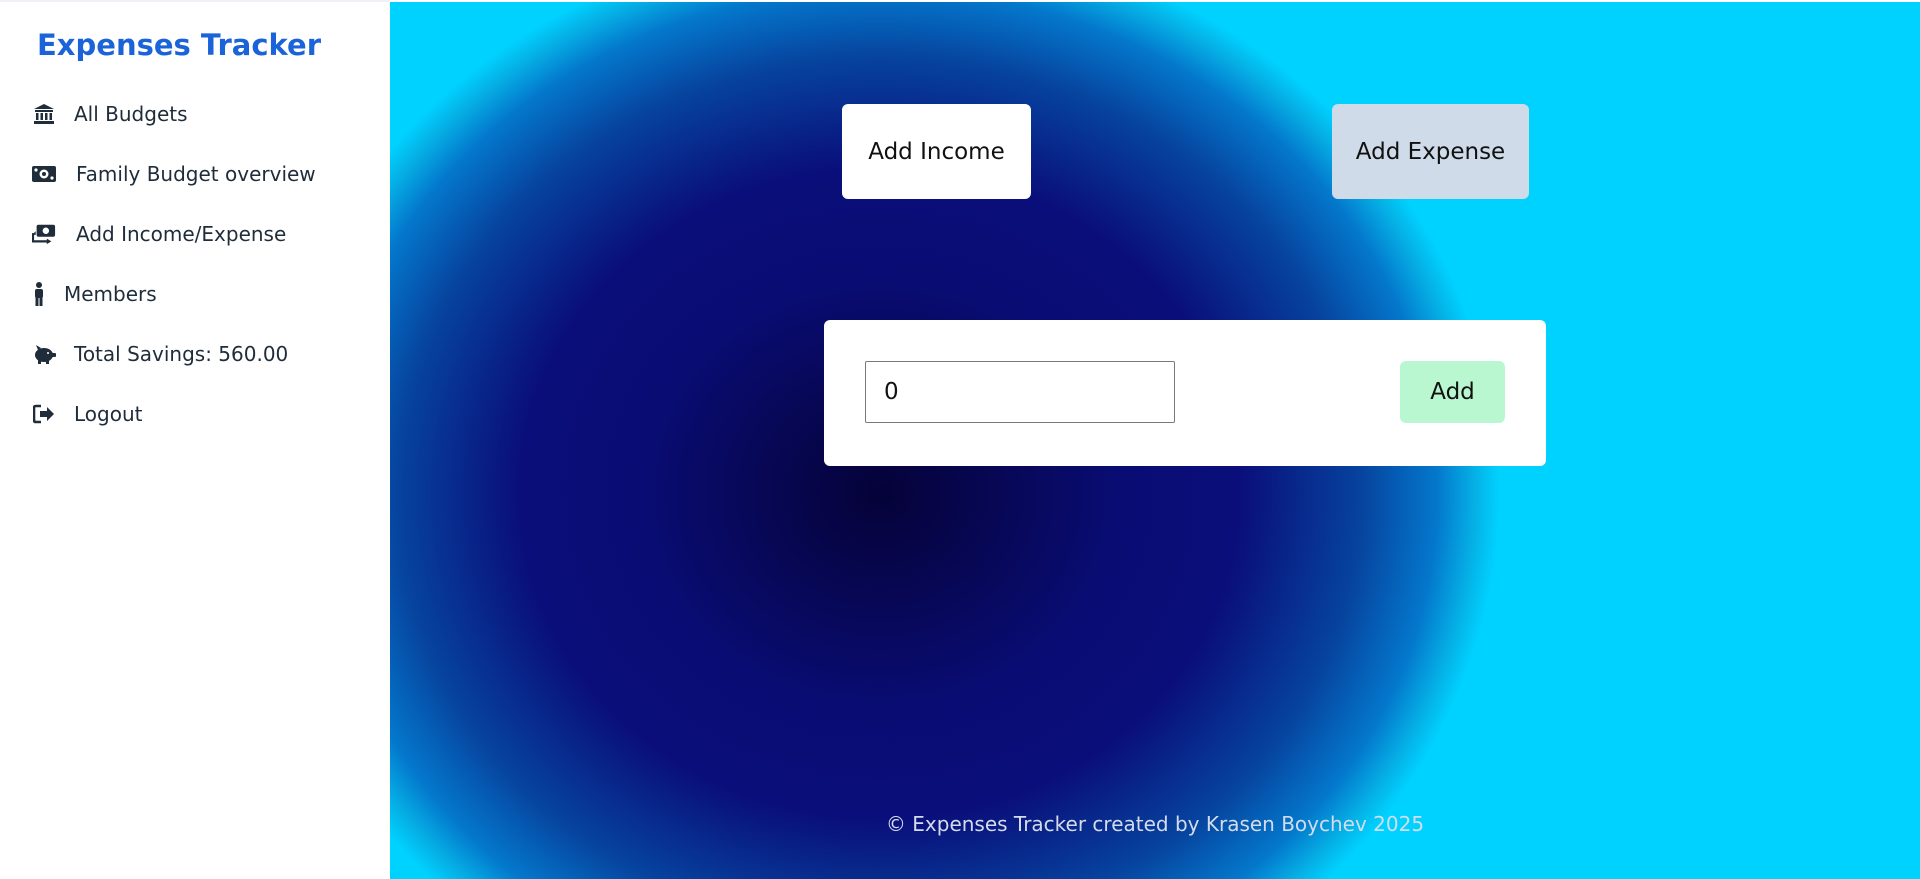 Image resolution: width=1920 pixels, height=879 pixels. What do you see at coordinates (936, 151) in the screenshot?
I see `add-income-button: Add Income` at bounding box center [936, 151].